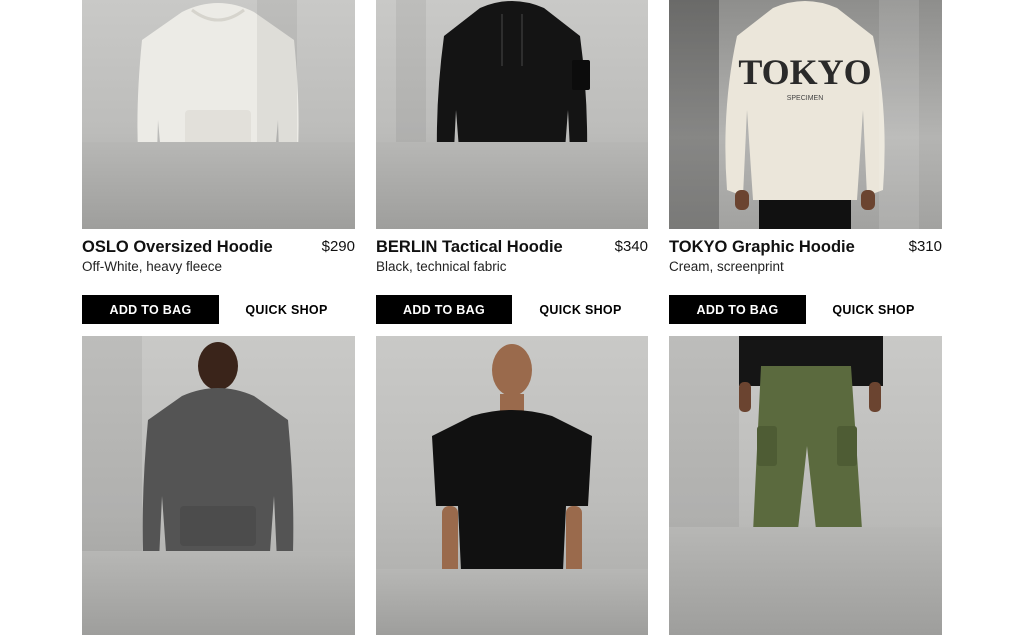 The width and height of the screenshot is (1024, 635). What do you see at coordinates (469, 247) in the screenshot?
I see `product-name: BERLIN Tactical Hoodie` at bounding box center [469, 247].